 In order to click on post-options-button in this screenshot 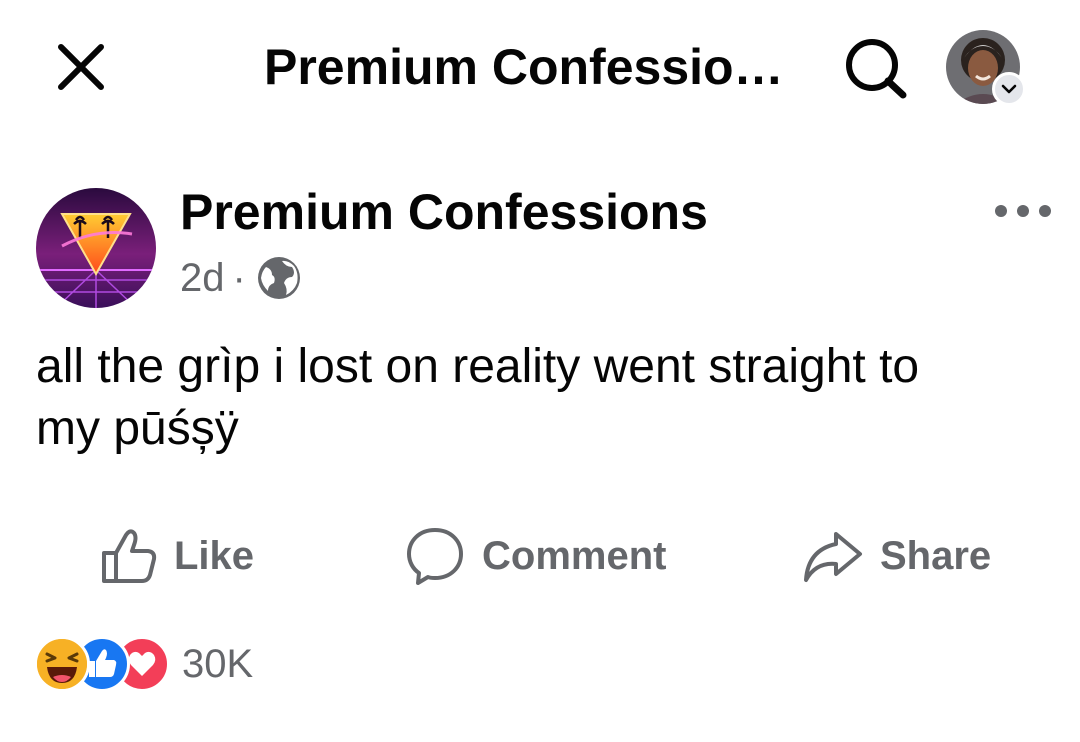, I will do `click(1023, 211)`.